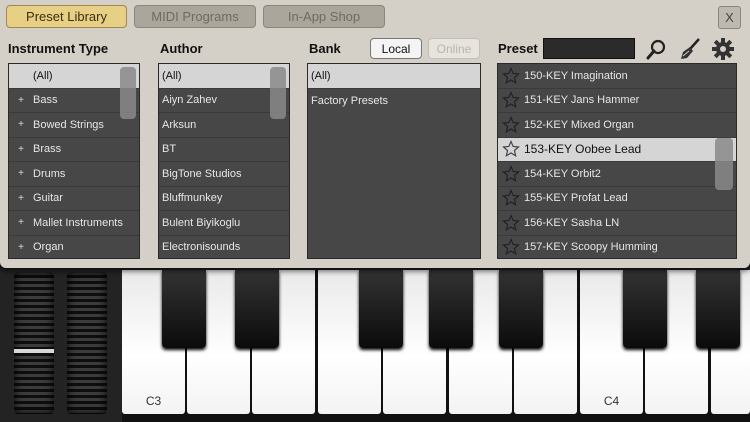  What do you see at coordinates (68, 124) in the screenshot?
I see `list-item-label: Bowed Strings` at bounding box center [68, 124].